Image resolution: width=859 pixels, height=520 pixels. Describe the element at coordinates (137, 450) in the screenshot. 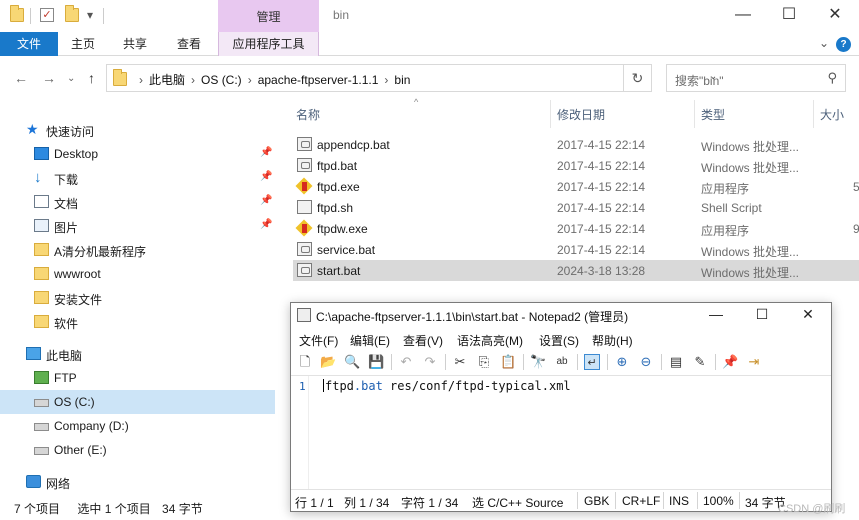

I see `sidebar-item-other-e: Other (E:)` at that location.